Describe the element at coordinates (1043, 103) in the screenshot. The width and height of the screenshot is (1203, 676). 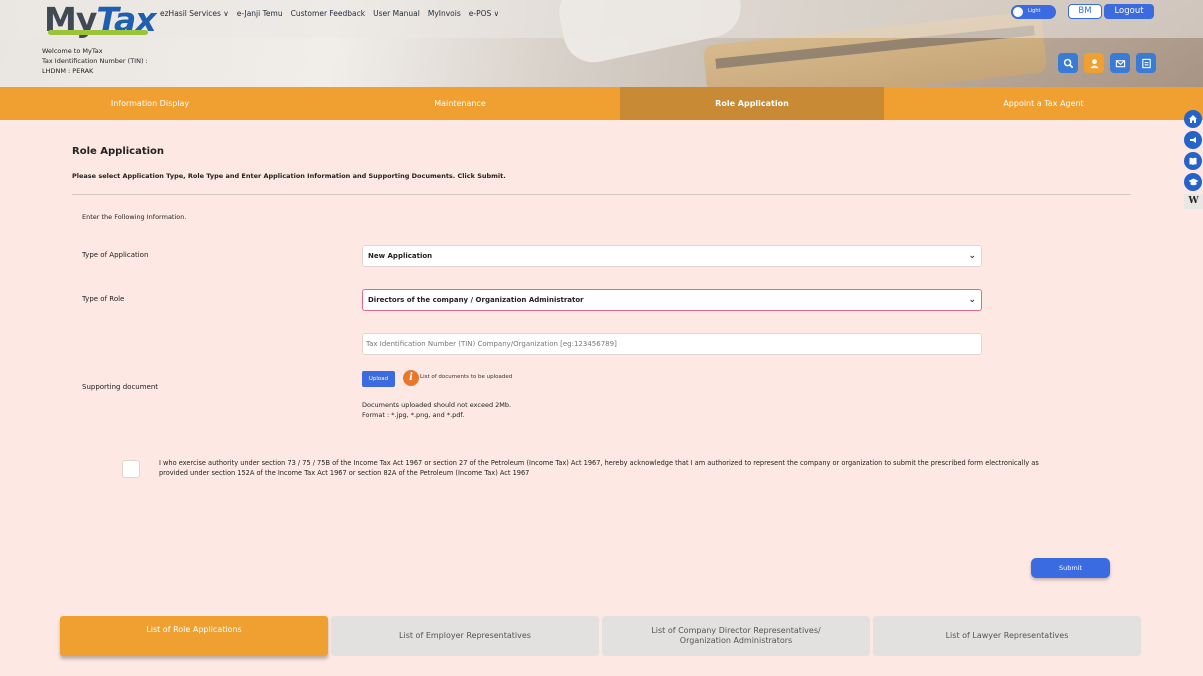
I see `tab-appoint-tax-agent: Appoint a Tax Agent` at that location.